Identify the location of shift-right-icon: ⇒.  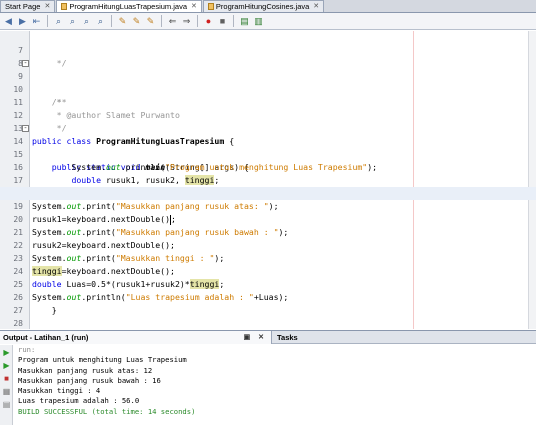
(186, 21).